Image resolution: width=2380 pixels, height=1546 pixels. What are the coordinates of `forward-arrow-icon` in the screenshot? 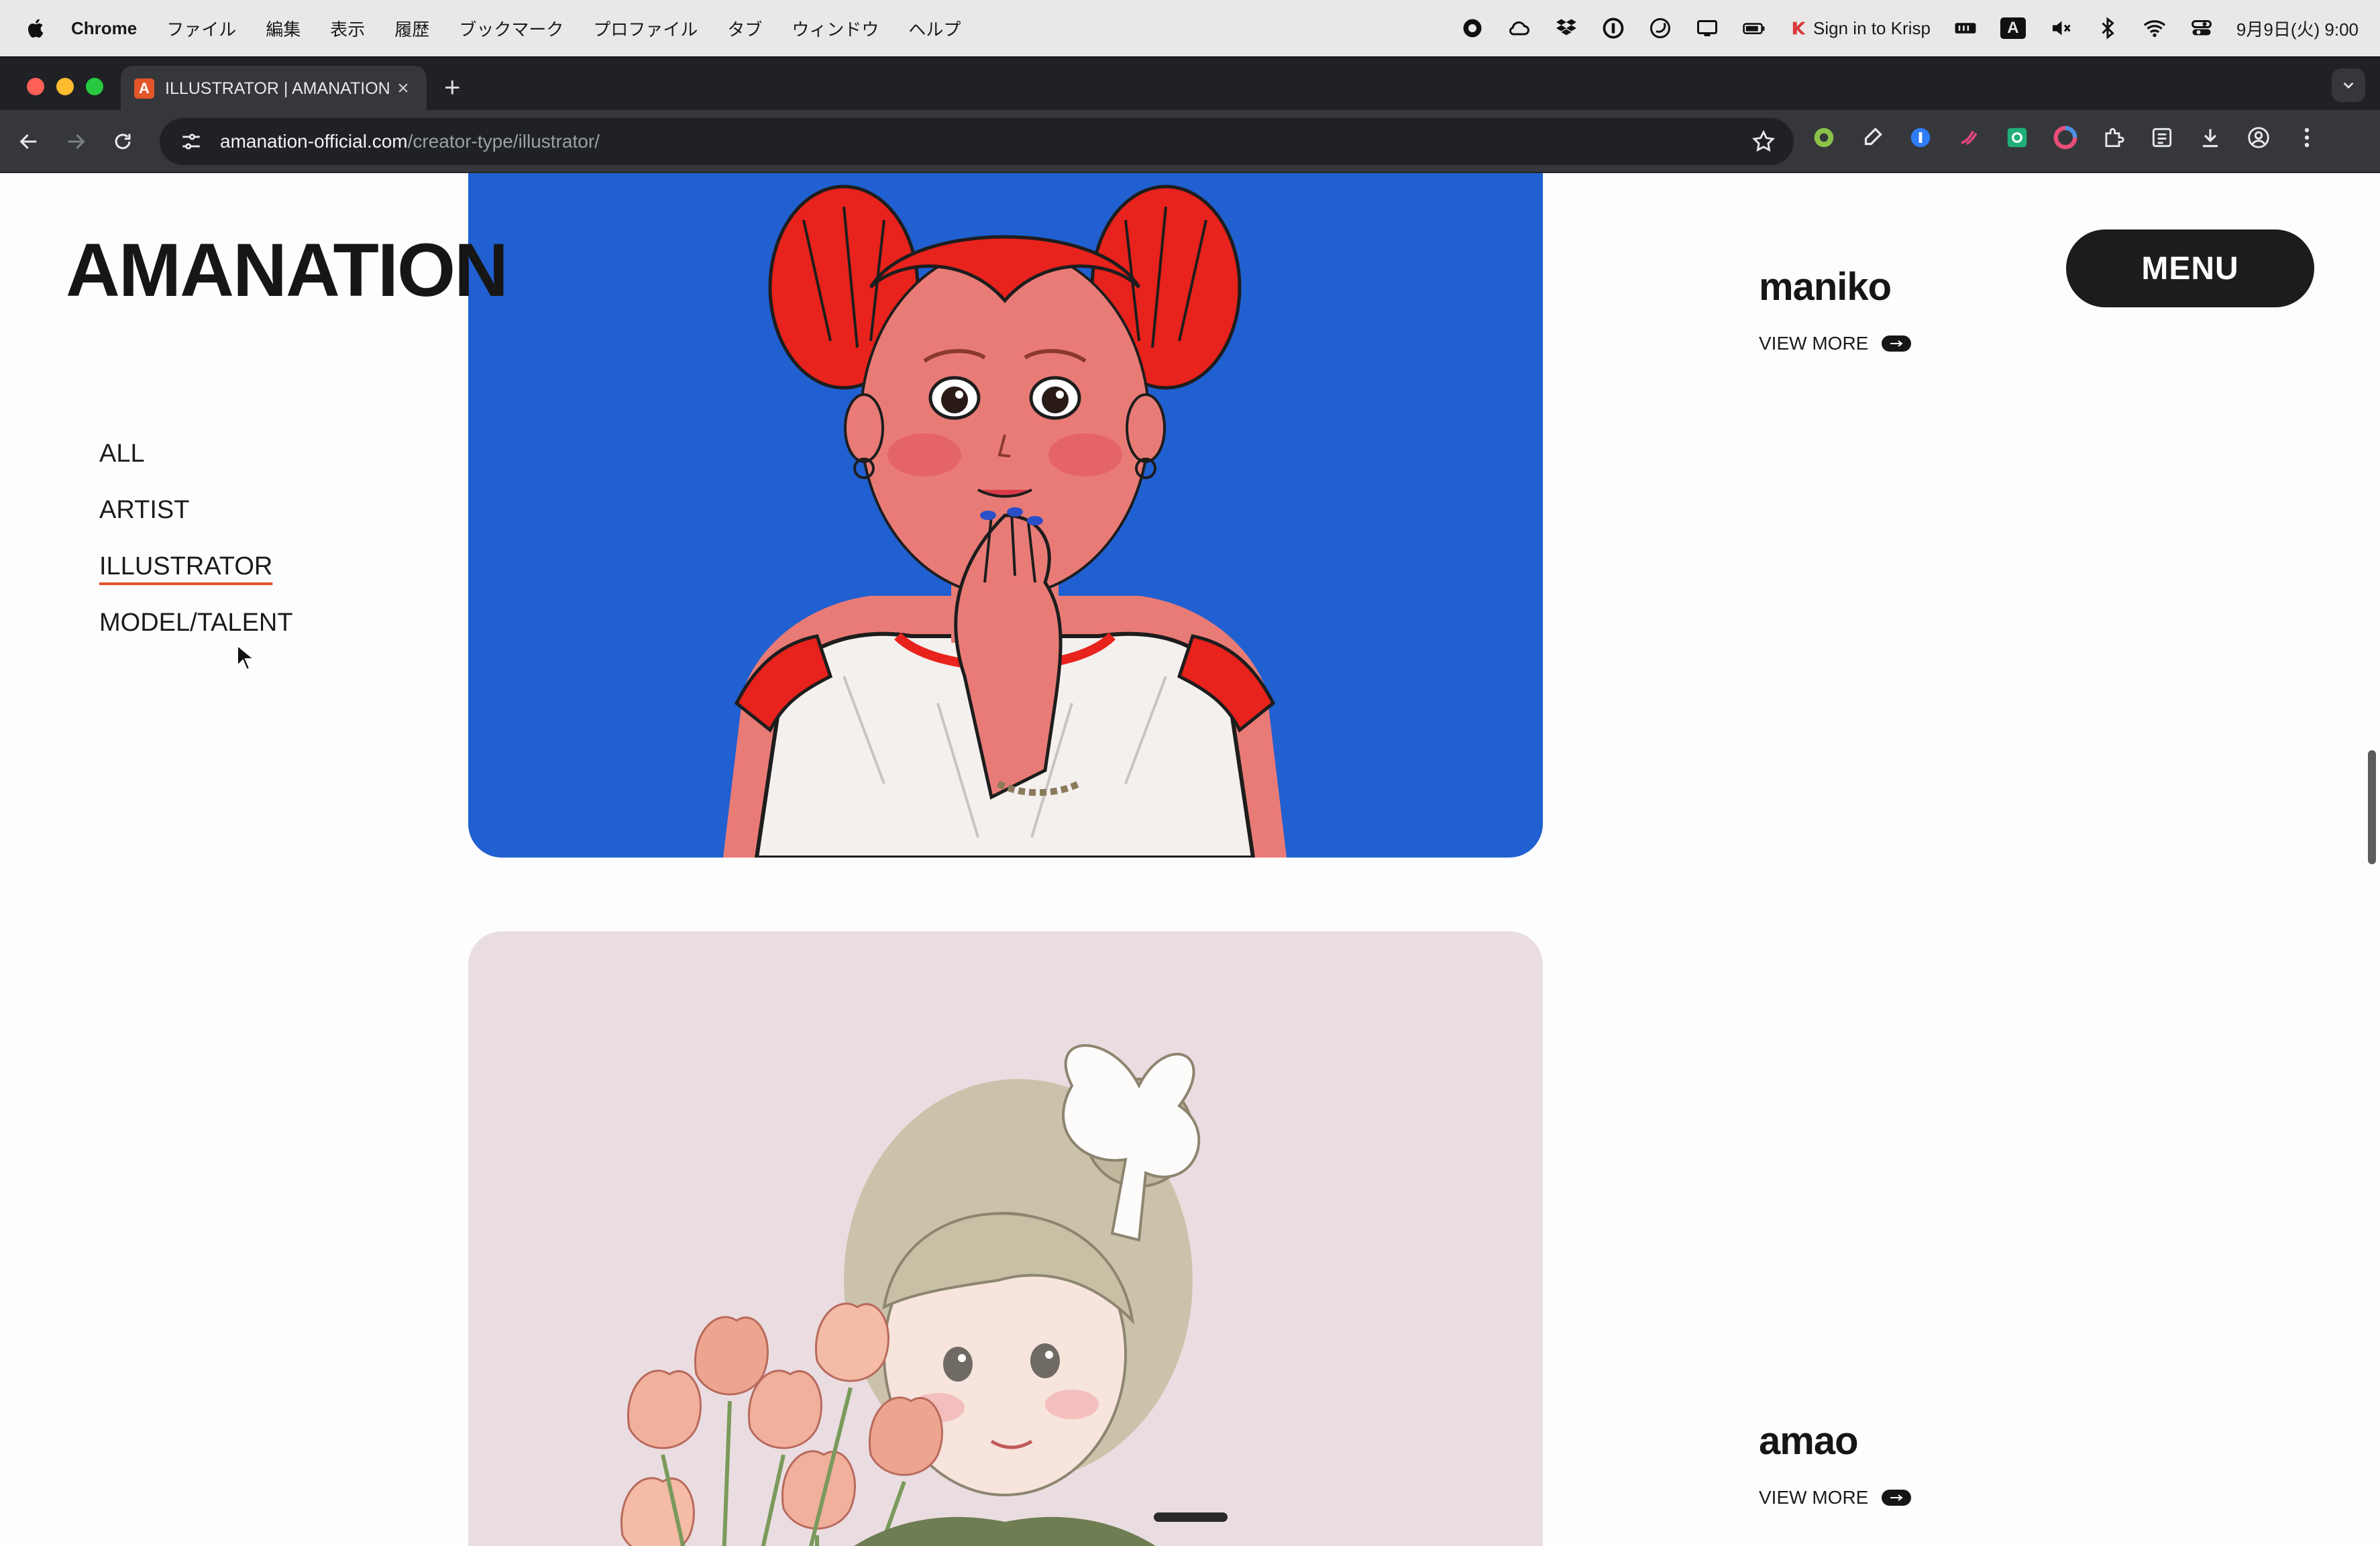 It's located at (76, 142).